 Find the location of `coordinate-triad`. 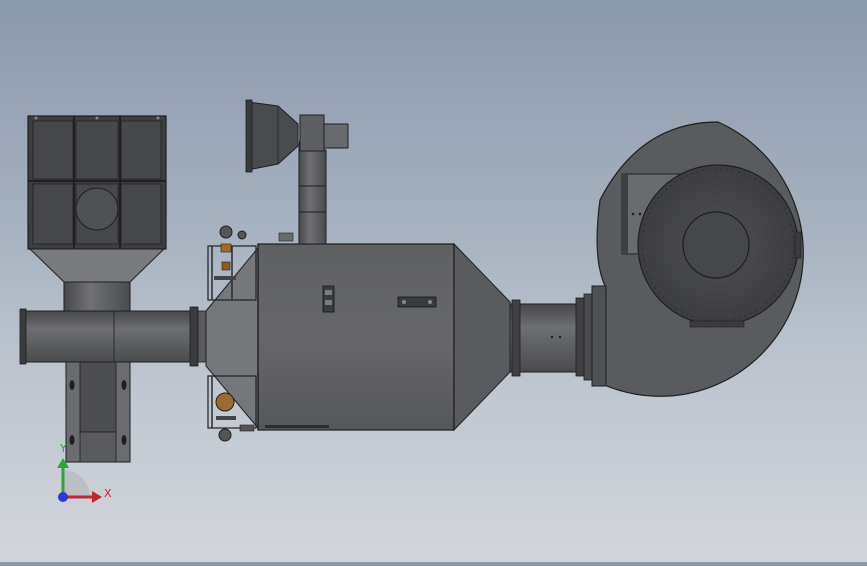

coordinate-triad is located at coordinates (79, 480).